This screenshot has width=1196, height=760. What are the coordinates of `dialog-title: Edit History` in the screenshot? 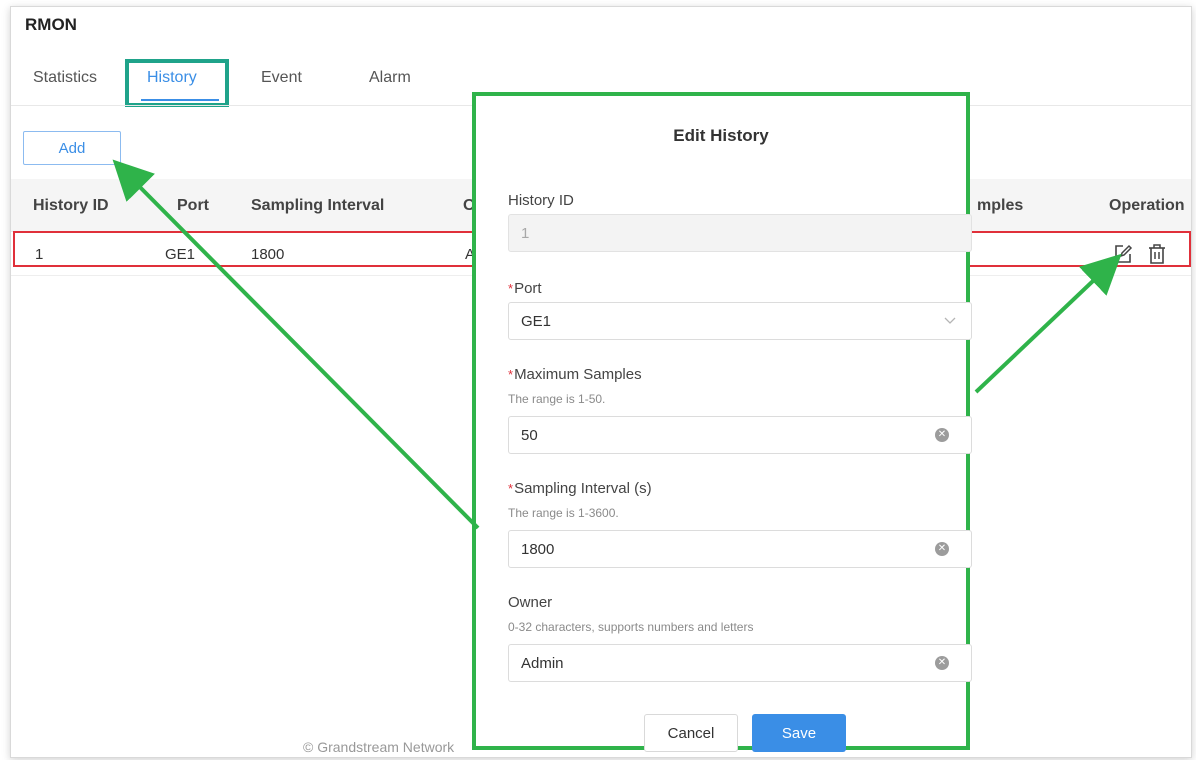 It's located at (721, 135).